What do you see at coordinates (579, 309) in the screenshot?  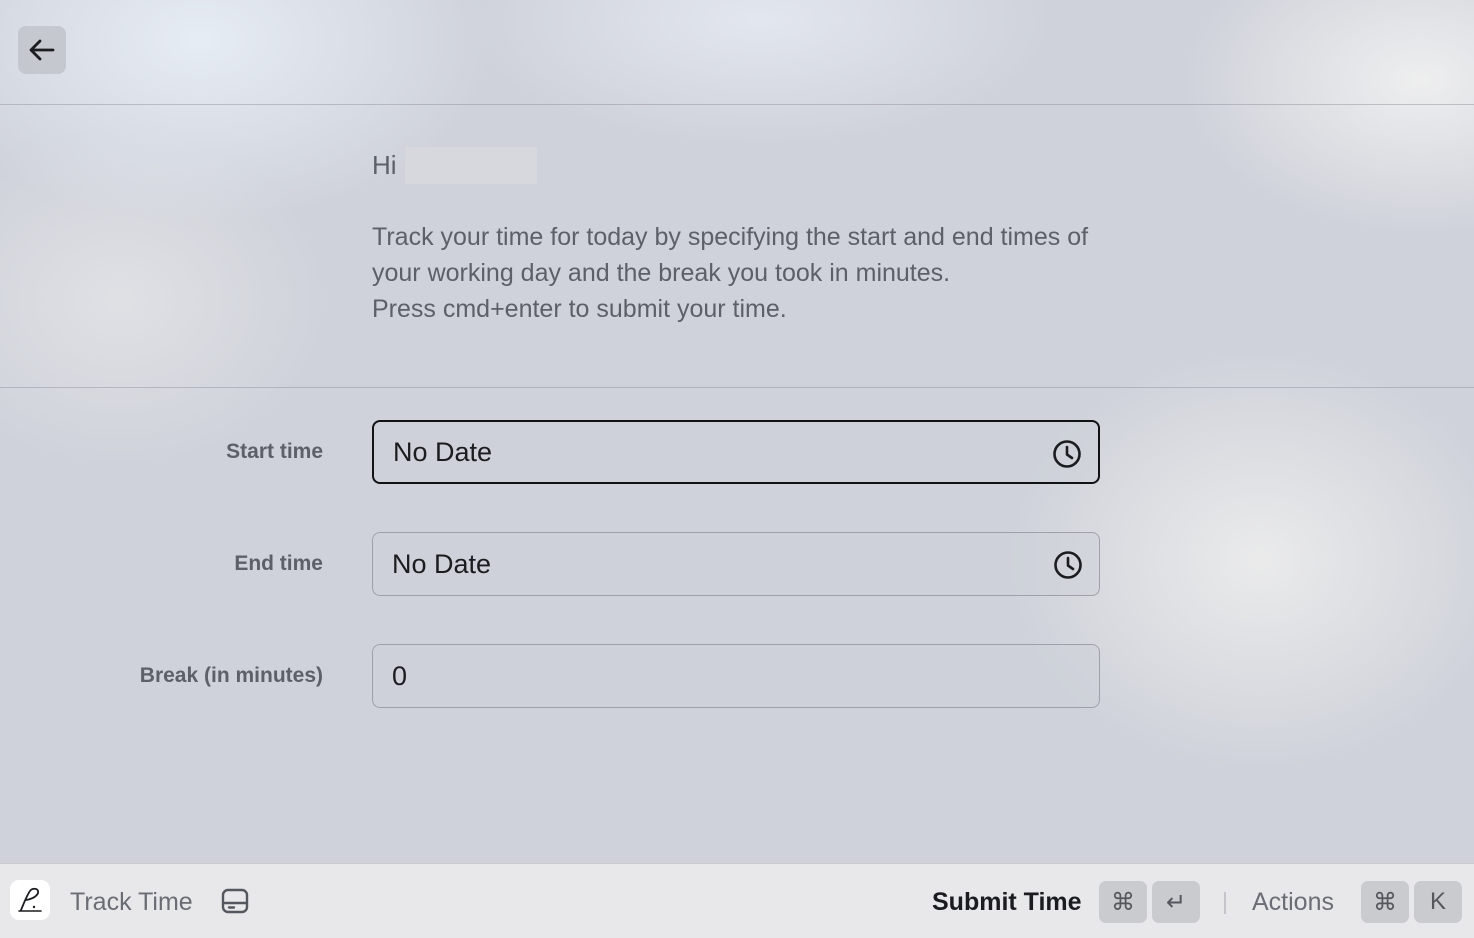 I see `instructions-line: Press cmd+enter to submit your time.` at bounding box center [579, 309].